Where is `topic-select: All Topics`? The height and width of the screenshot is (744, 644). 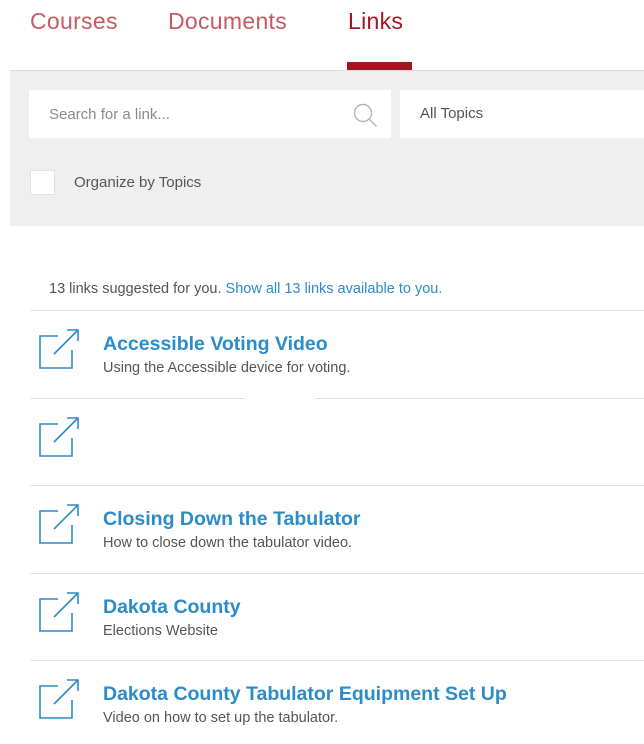
topic-select: All Topics is located at coordinates (522, 114).